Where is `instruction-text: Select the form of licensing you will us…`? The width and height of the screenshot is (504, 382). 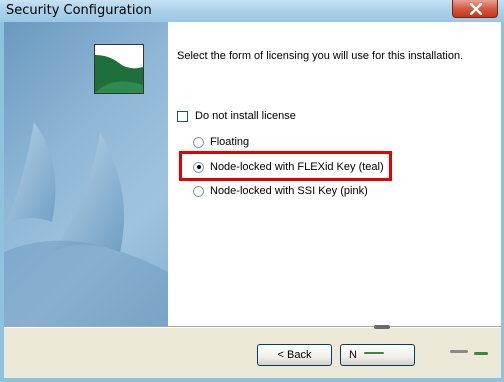 instruction-text: Select the form of licensing you will us… is located at coordinates (320, 56).